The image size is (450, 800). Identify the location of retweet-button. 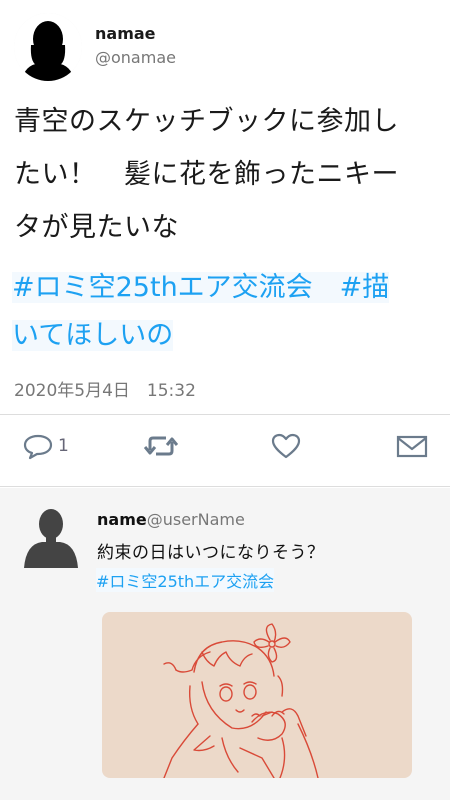
(161, 446).